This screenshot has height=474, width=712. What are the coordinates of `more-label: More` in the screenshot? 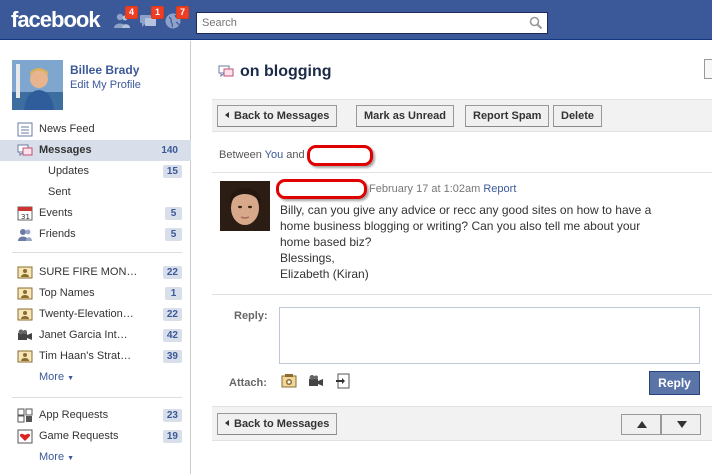 It's located at (52, 457).